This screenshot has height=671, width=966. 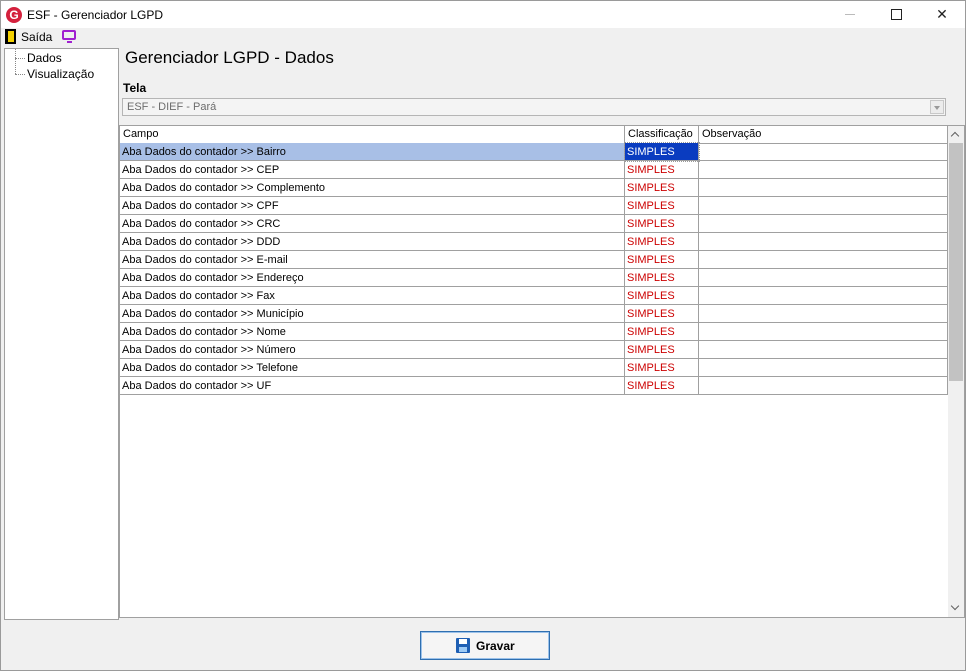 I want to click on title-bar: G ESF - Gerenciador LGPD ✕, so click(x=483, y=14).